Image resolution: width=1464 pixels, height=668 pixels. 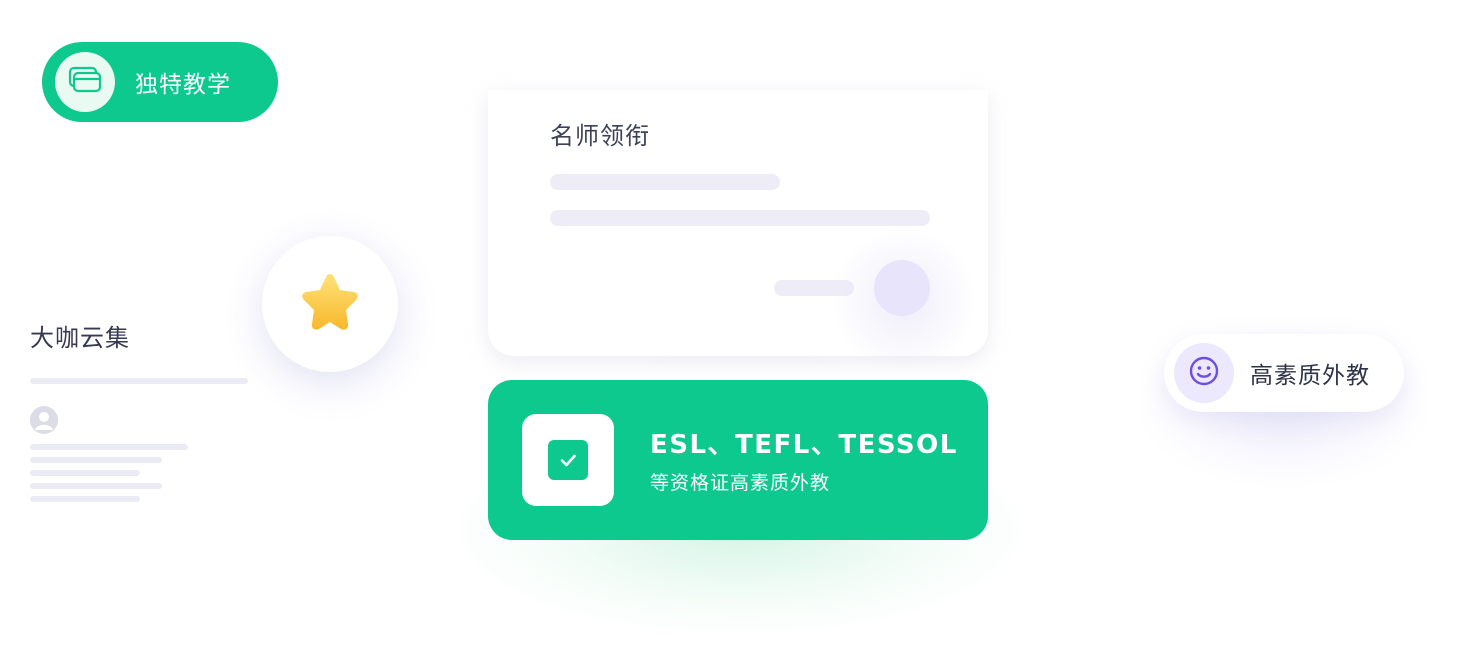 What do you see at coordinates (44, 420) in the screenshot?
I see `user-avatar-icon` at bounding box center [44, 420].